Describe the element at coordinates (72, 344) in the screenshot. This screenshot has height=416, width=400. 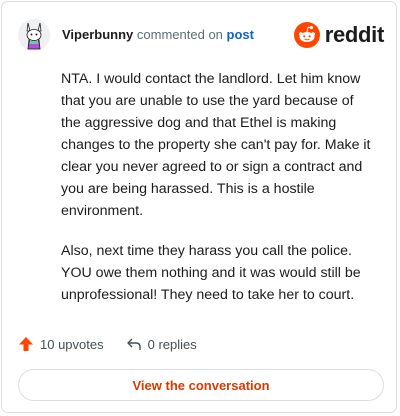
I see `upvotes-count: 10 upvotes` at that location.